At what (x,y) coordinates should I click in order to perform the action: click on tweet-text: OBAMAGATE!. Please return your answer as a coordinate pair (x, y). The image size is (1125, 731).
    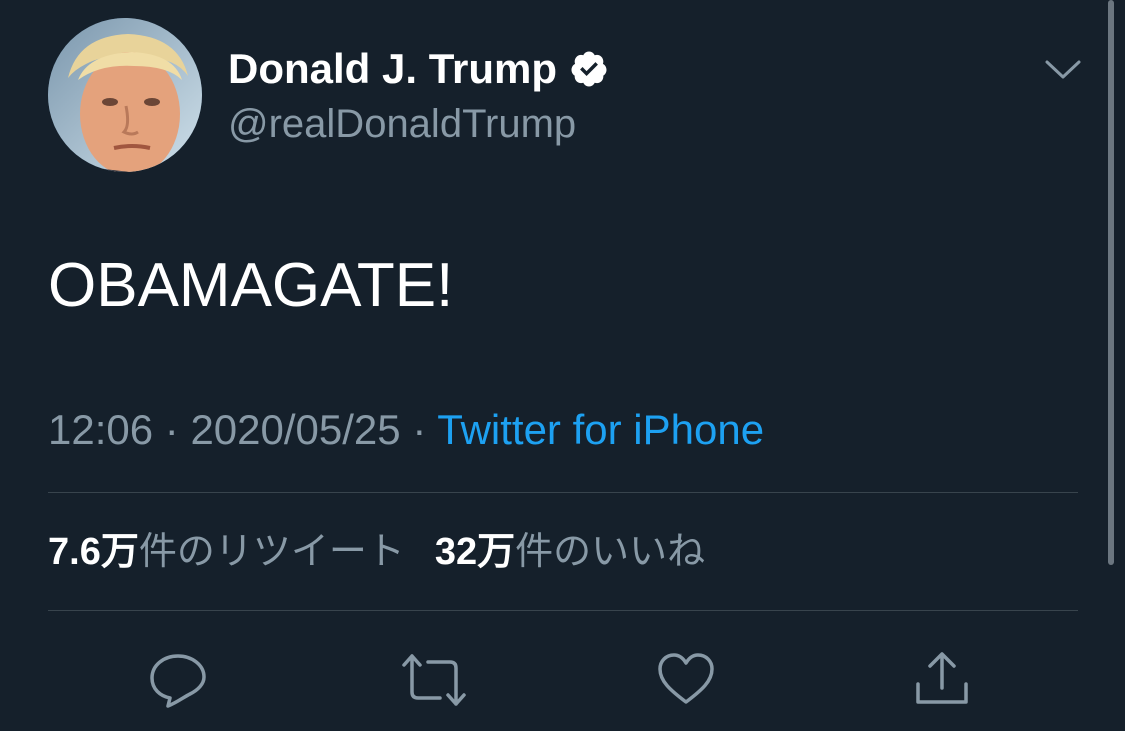
    Looking at the image, I should click on (251, 285).